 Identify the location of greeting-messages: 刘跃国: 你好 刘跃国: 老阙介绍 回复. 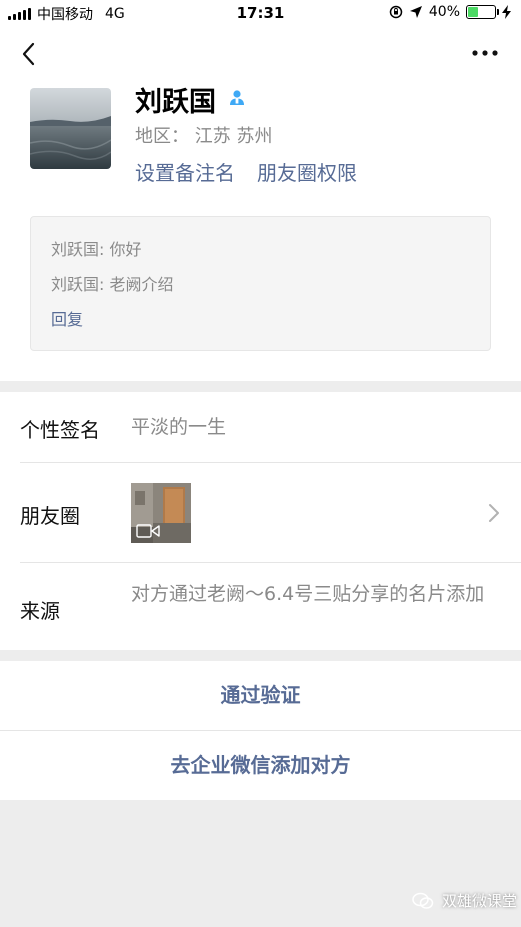
(260, 283).